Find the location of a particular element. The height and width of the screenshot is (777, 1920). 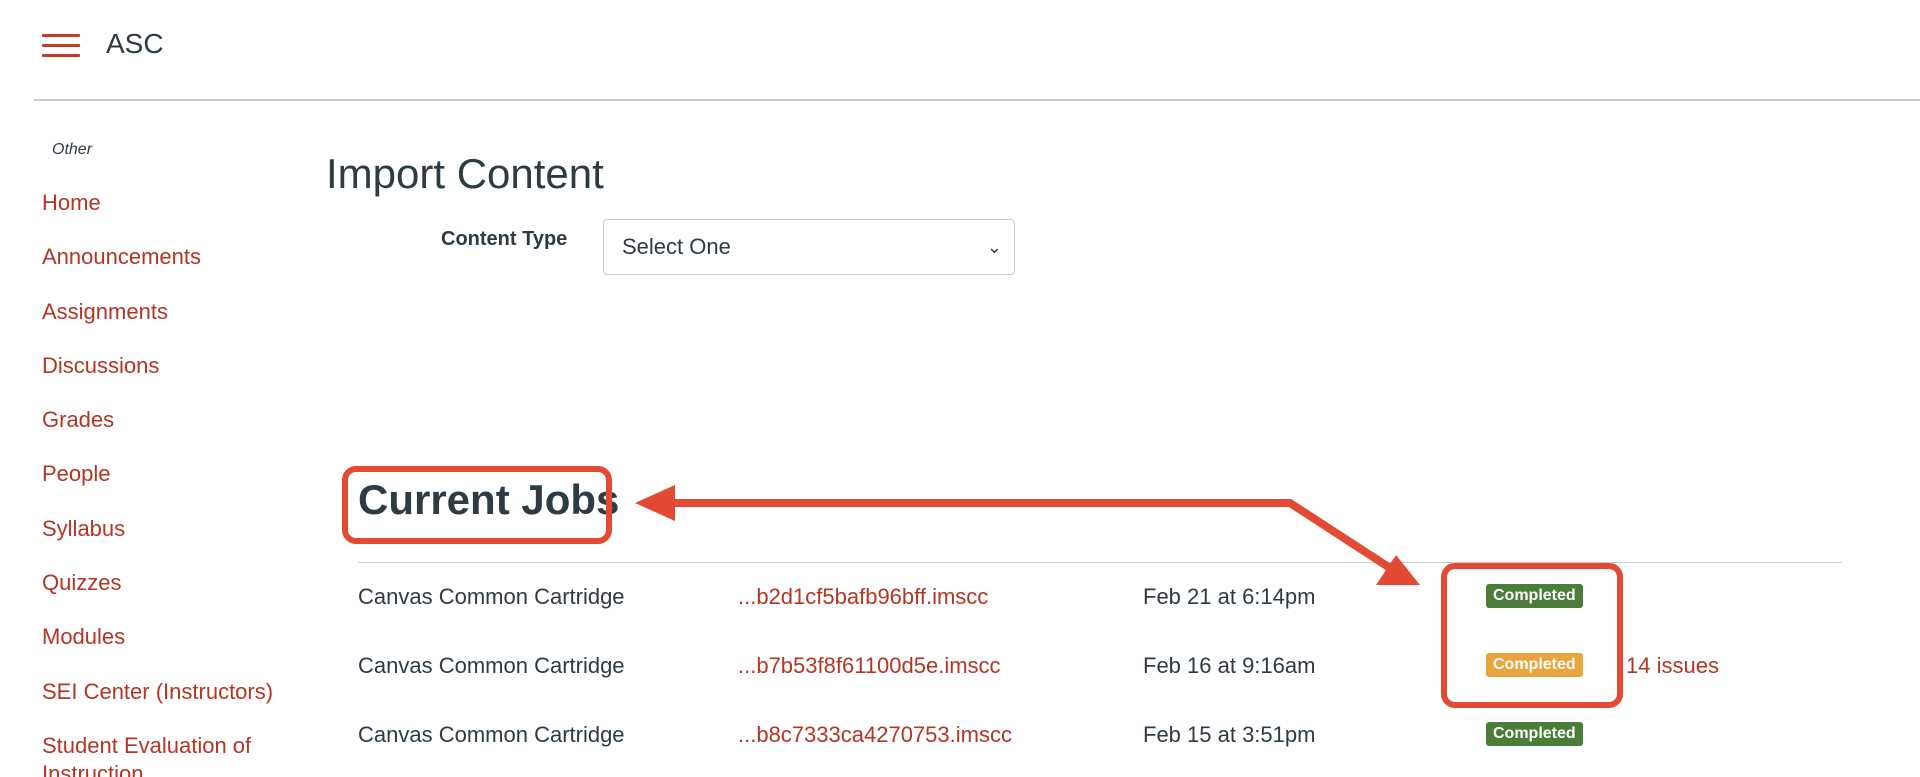

job-file-link: ...b7b53f8f61100d5e.imscc is located at coordinates (869, 666).